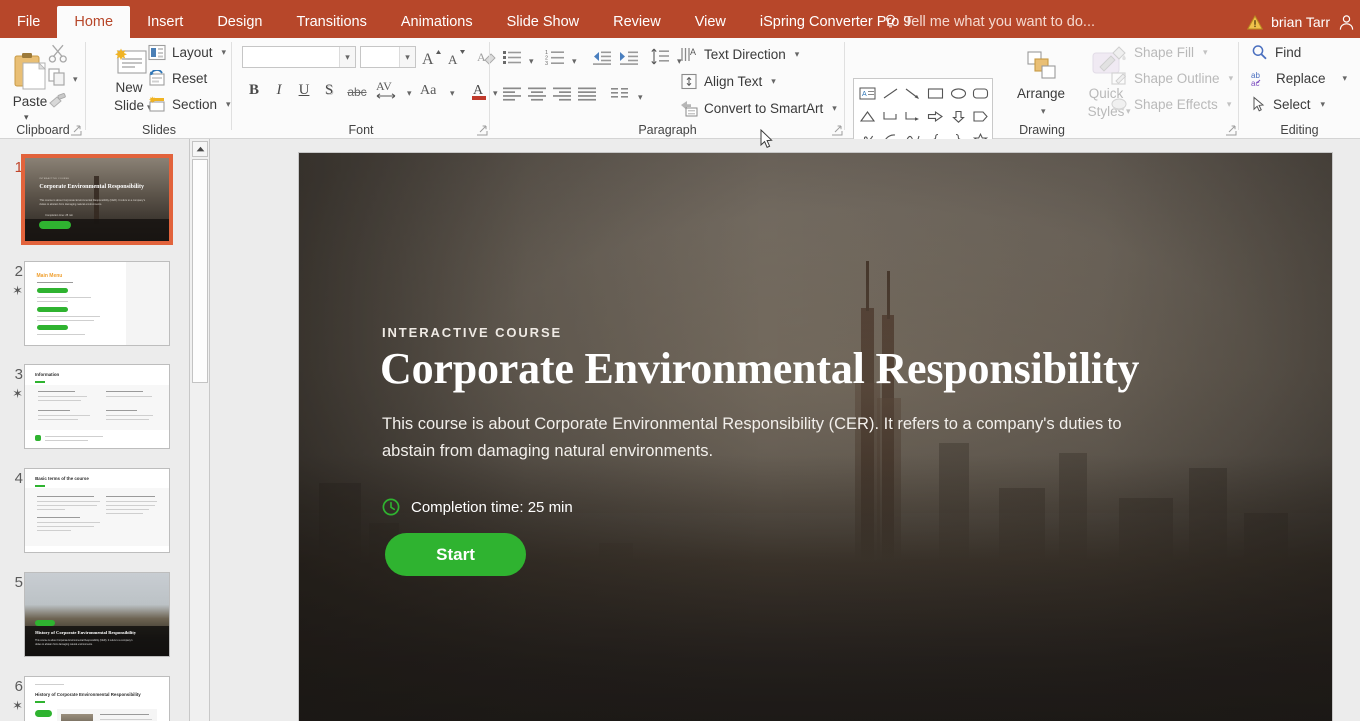  I want to click on tab-transitions: Transitions, so click(331, 22).